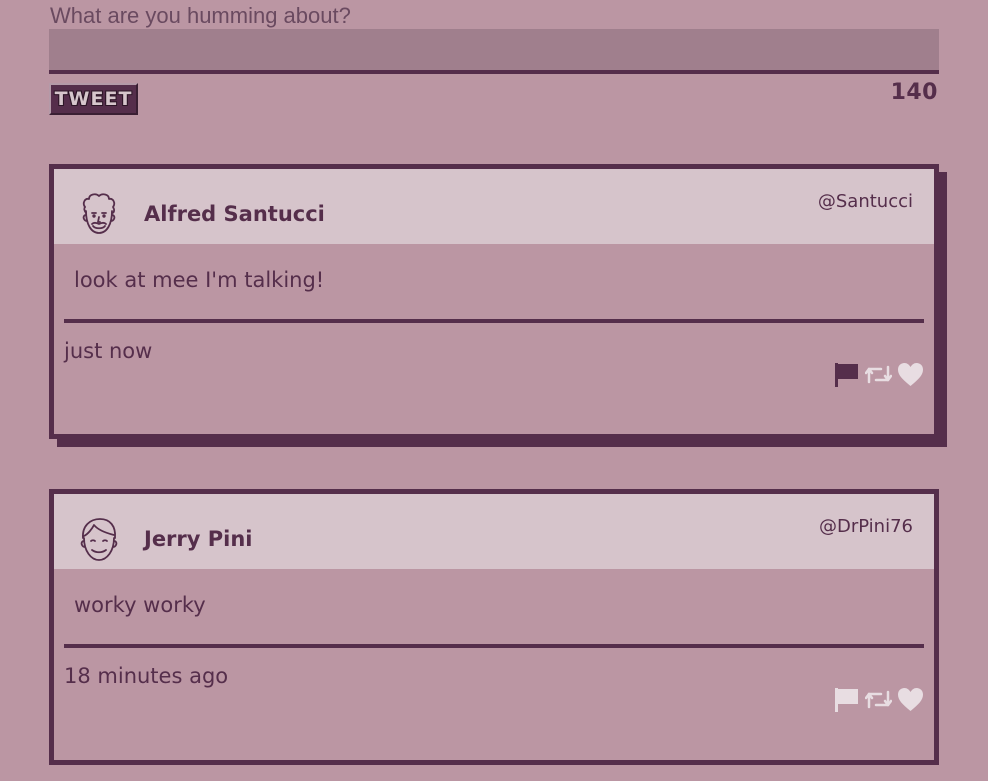  I want to click on tweet-header: Alfred Santucci @Santucci, so click(494, 206).